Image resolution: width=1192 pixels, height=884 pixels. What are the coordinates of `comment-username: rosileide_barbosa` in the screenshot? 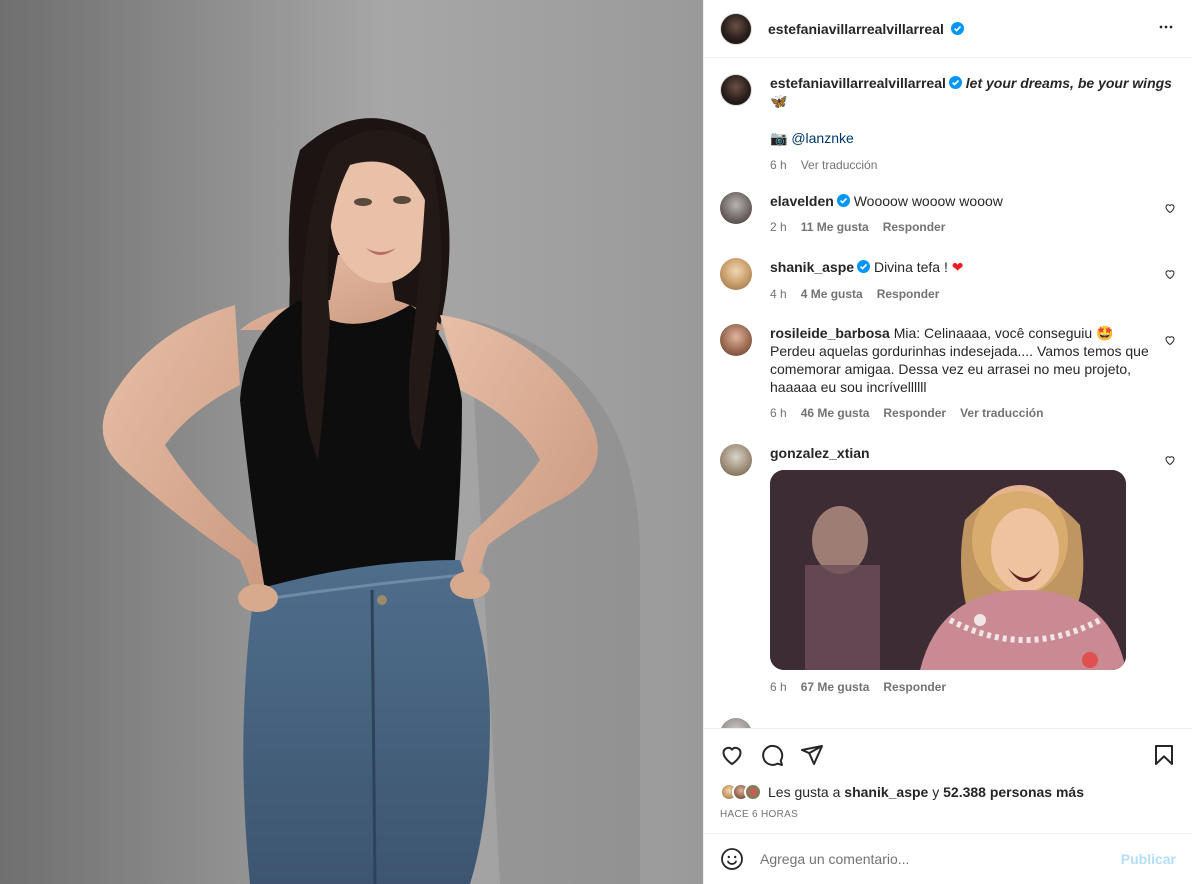 It's located at (830, 333).